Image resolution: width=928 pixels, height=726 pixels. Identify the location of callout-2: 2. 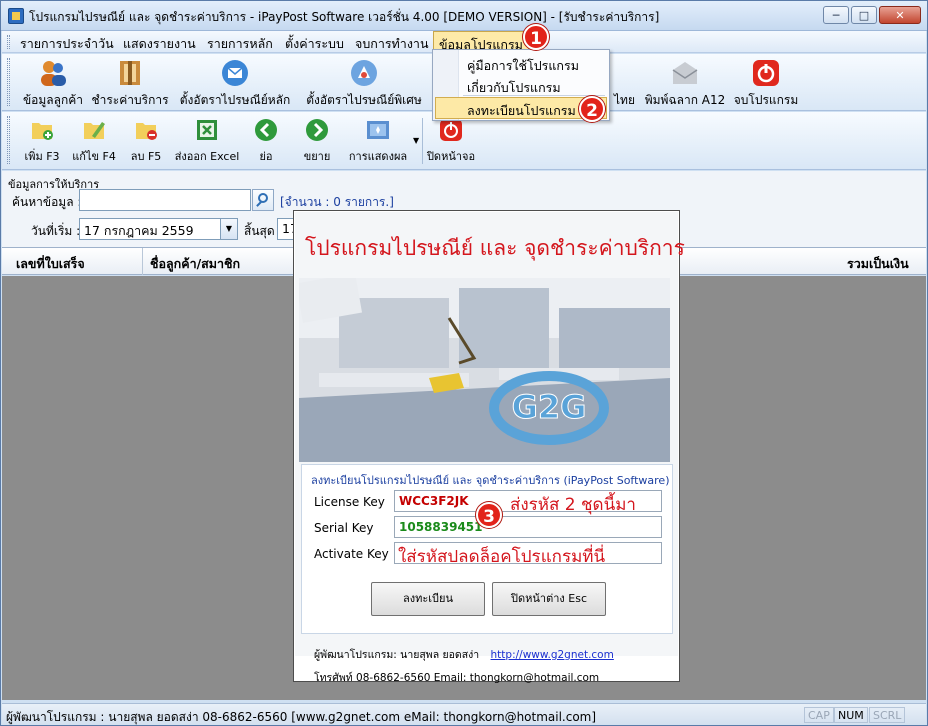
(592, 109).